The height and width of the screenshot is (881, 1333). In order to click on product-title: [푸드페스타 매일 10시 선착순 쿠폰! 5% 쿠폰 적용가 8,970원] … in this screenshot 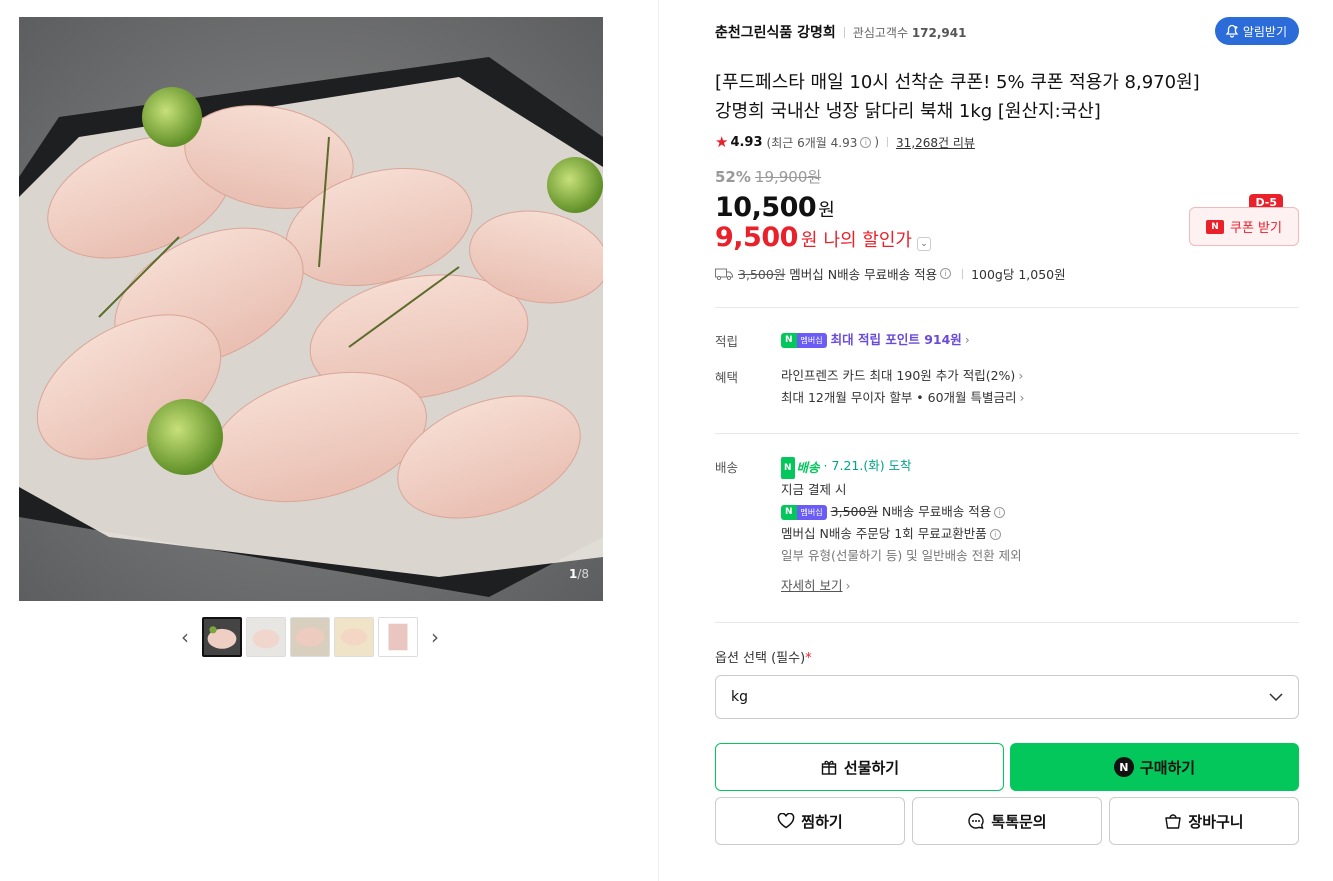, I will do `click(957, 97)`.